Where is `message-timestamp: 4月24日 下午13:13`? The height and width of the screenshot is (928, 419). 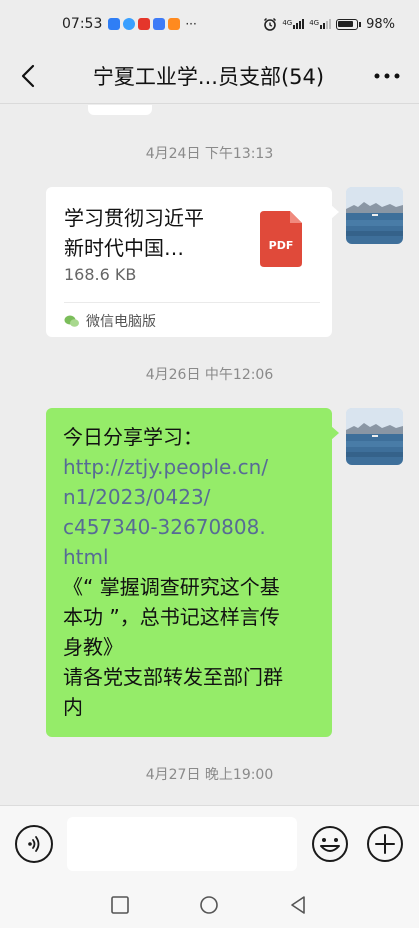 message-timestamp: 4月24日 下午13:13 is located at coordinates (209, 154).